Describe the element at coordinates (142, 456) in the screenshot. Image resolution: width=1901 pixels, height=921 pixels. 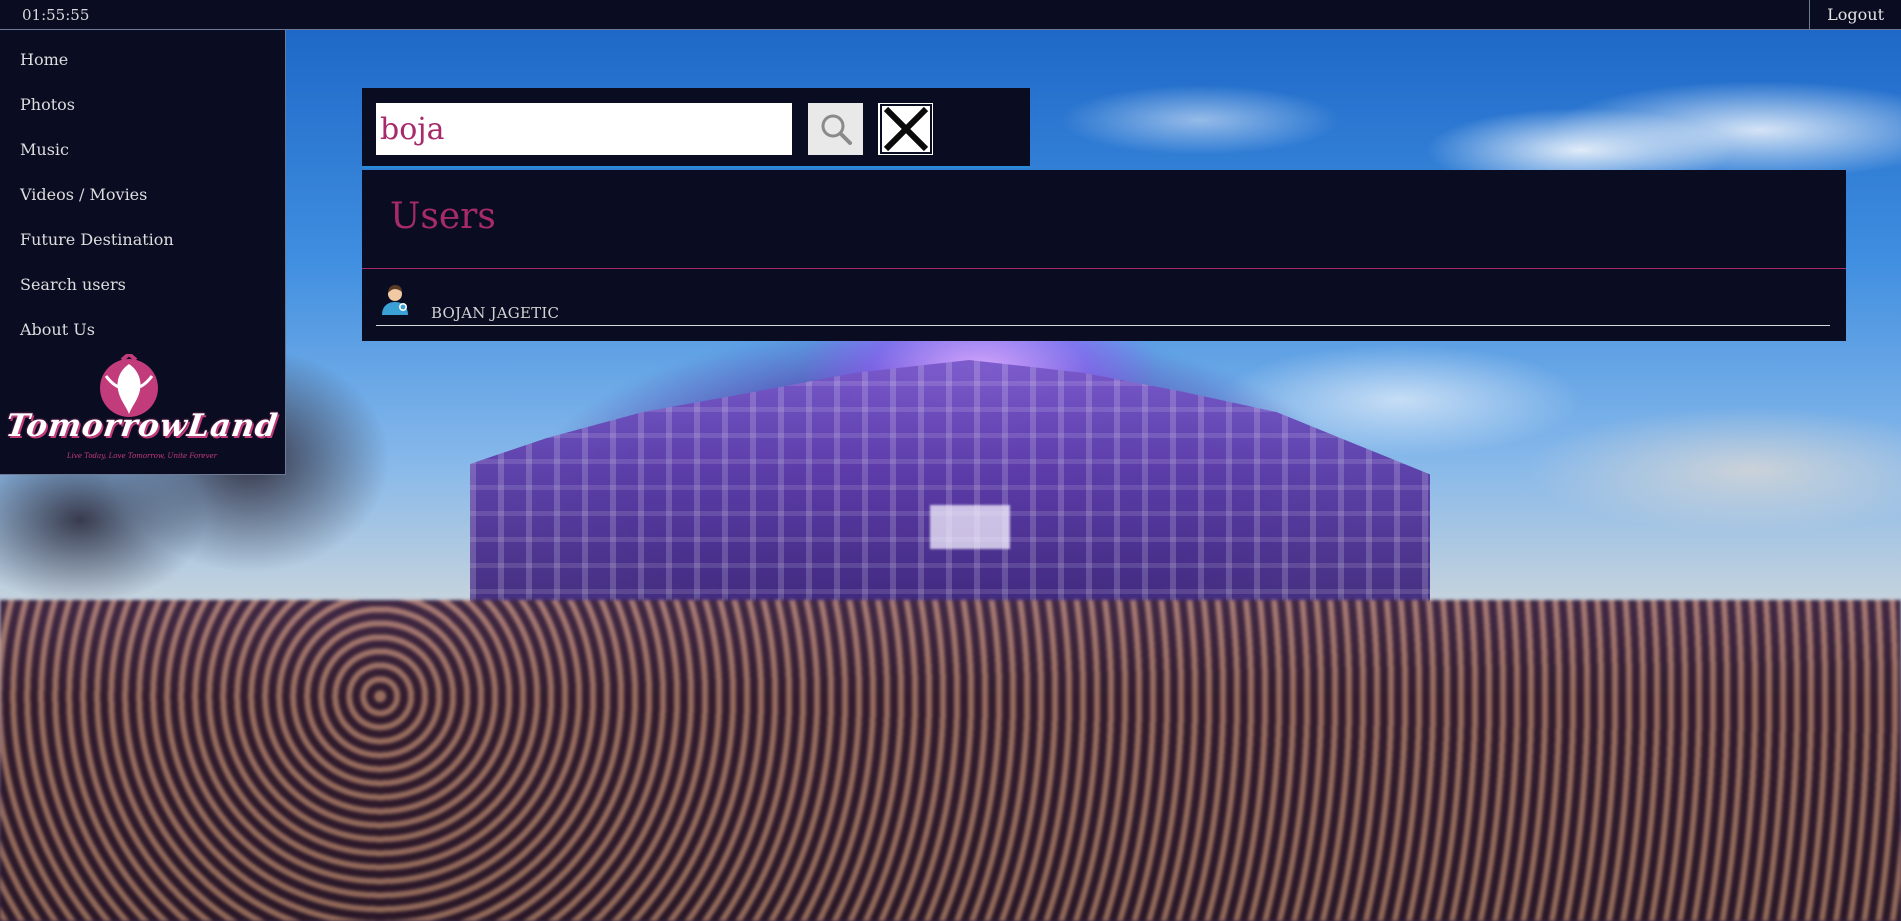
I see `logo-tagline: Live Today, Love Tomorrow, Unite Forever` at that location.